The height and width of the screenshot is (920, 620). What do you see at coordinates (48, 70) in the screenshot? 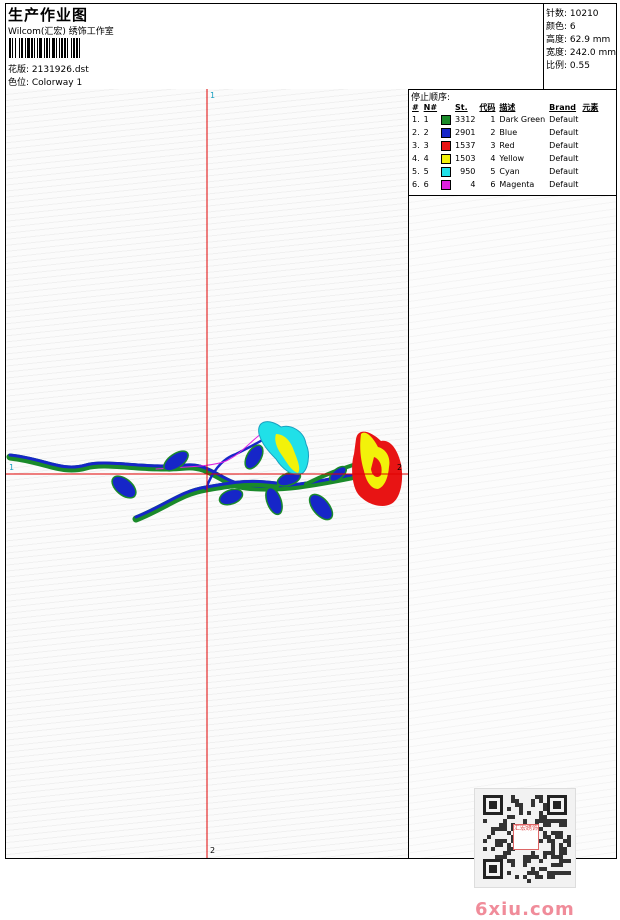
I see `design-file-label: 花版: 2131926.dst` at bounding box center [48, 70].